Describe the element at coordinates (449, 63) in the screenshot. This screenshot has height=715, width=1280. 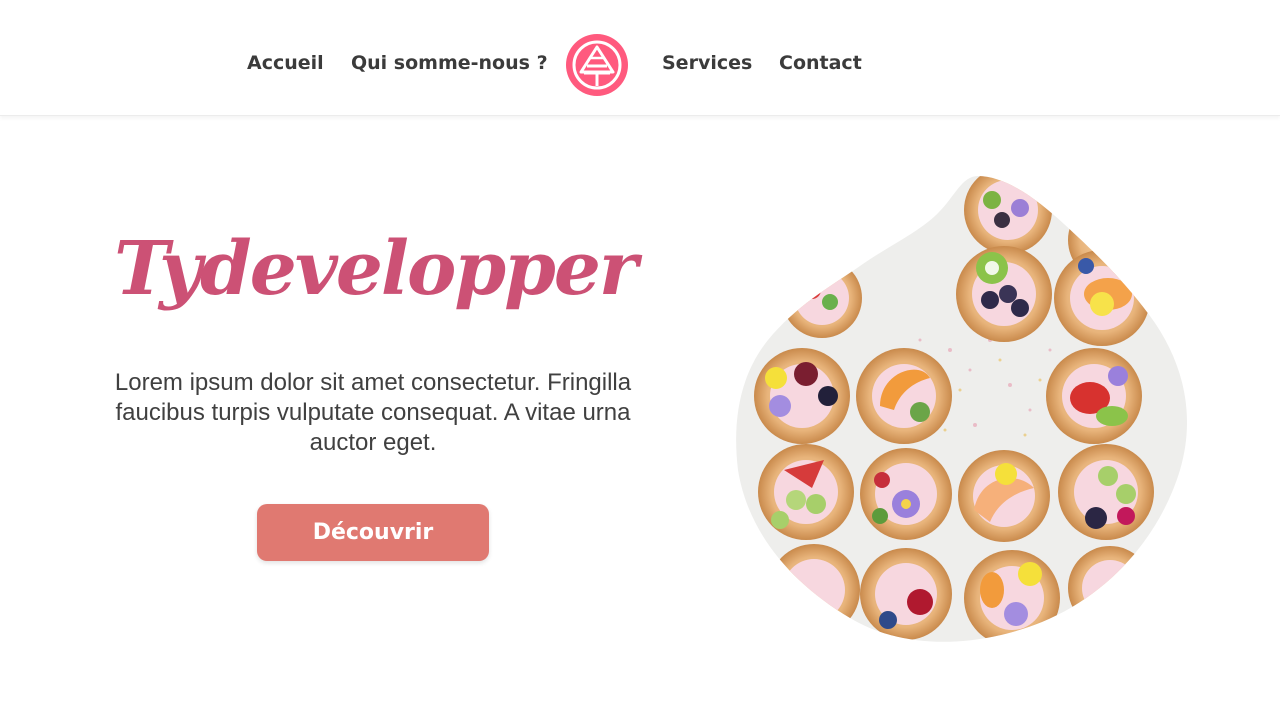
I see `nav-link-qui-sommes-nous: Qui somme-nous ?` at that location.